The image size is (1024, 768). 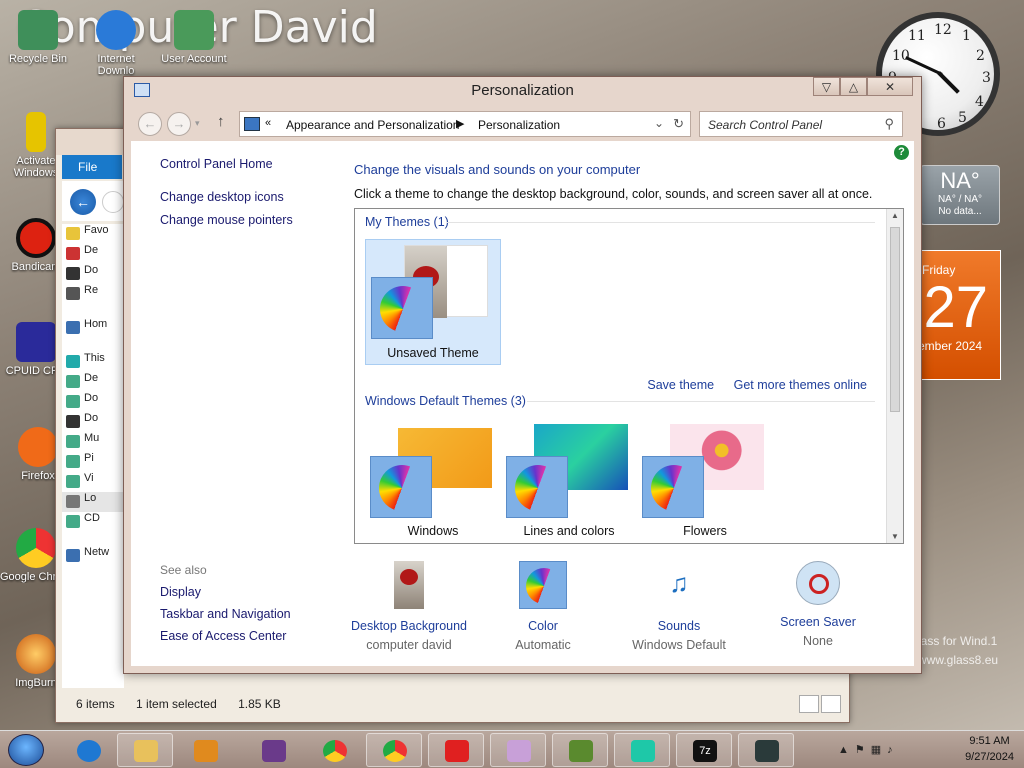 I want to click on bandicam-icon, so click(x=36, y=238).